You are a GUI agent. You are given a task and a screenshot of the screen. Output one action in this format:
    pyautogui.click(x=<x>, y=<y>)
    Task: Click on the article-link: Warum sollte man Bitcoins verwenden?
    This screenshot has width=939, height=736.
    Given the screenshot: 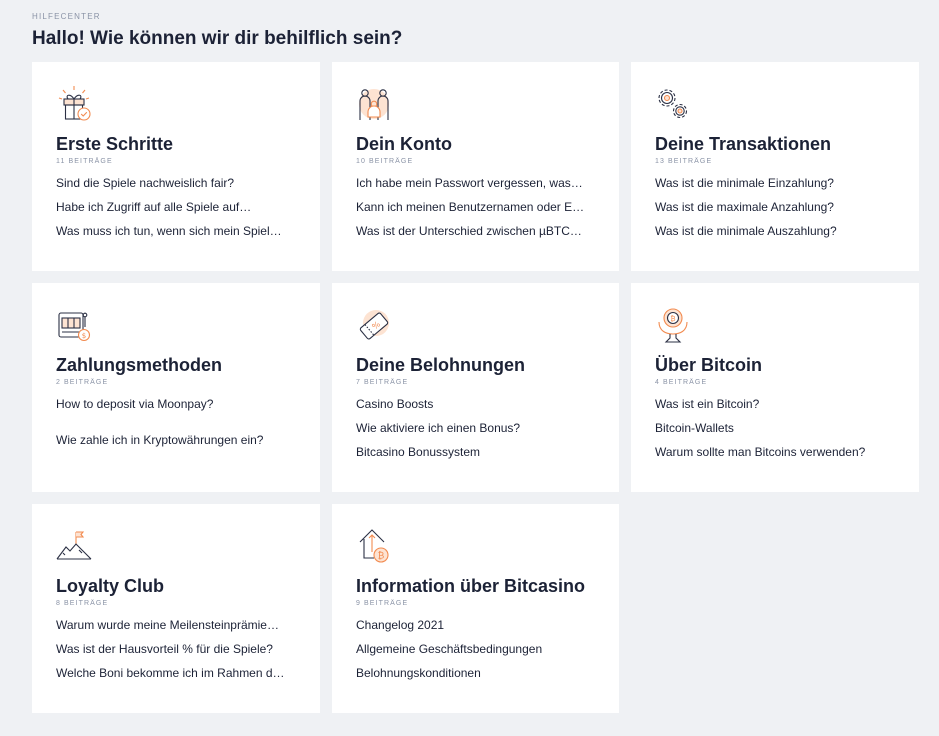 What is the action you would take?
    pyautogui.click(x=775, y=452)
    